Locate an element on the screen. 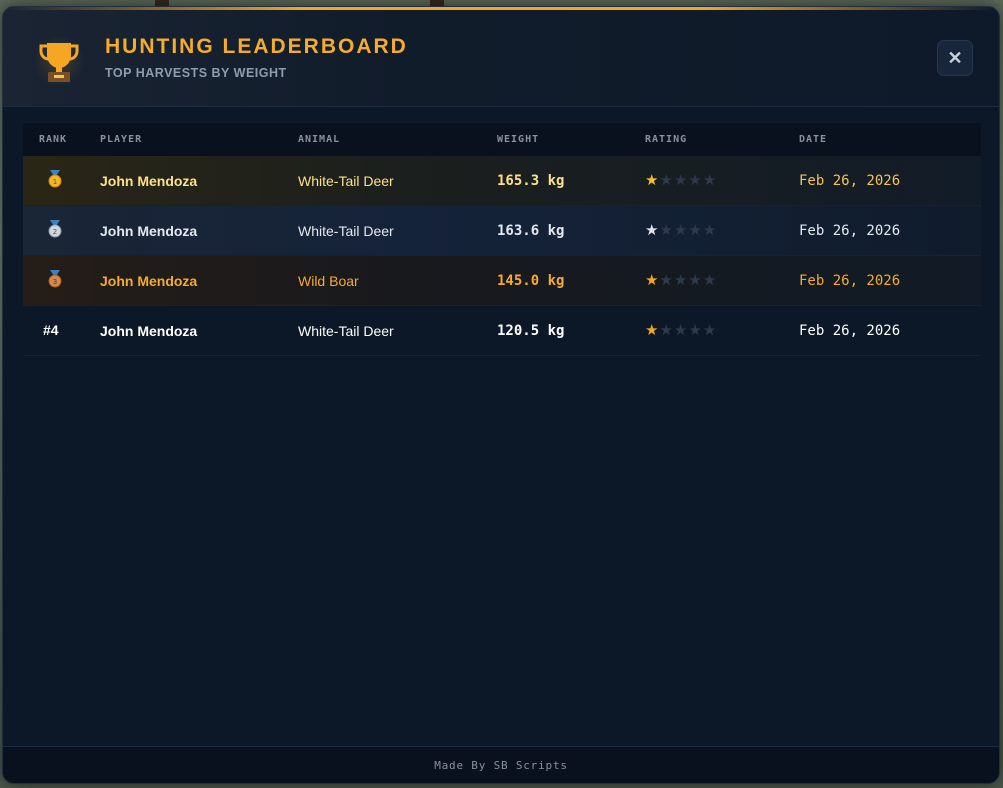 This screenshot has height=788, width=1003. bronze-medal-icon: 3 is located at coordinates (55, 279).